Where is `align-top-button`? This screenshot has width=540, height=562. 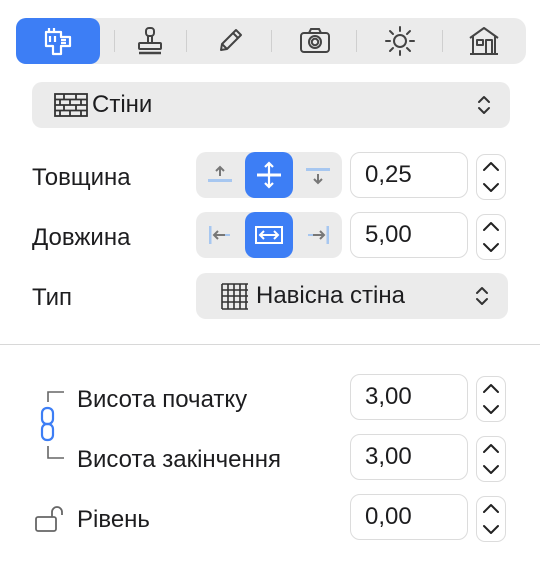 align-top-button is located at coordinates (220, 175).